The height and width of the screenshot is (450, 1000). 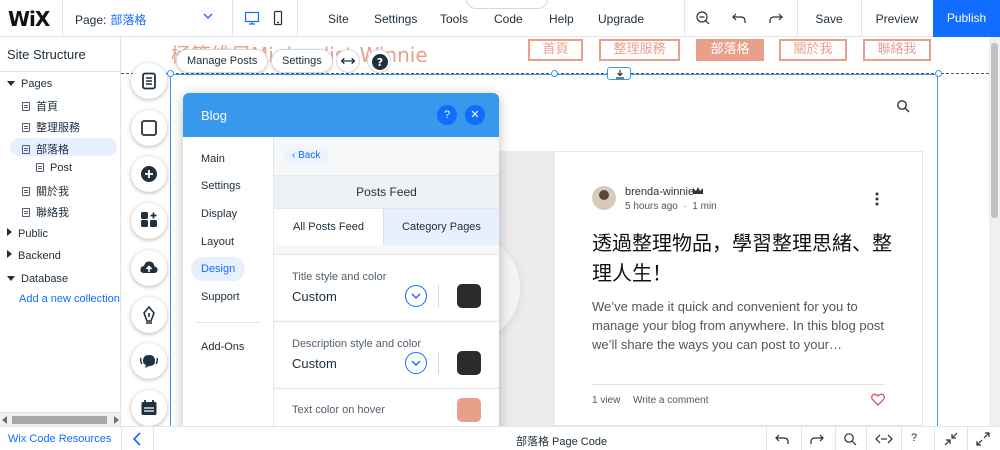 I want to click on vertical-scrollbar, so click(x=994, y=231).